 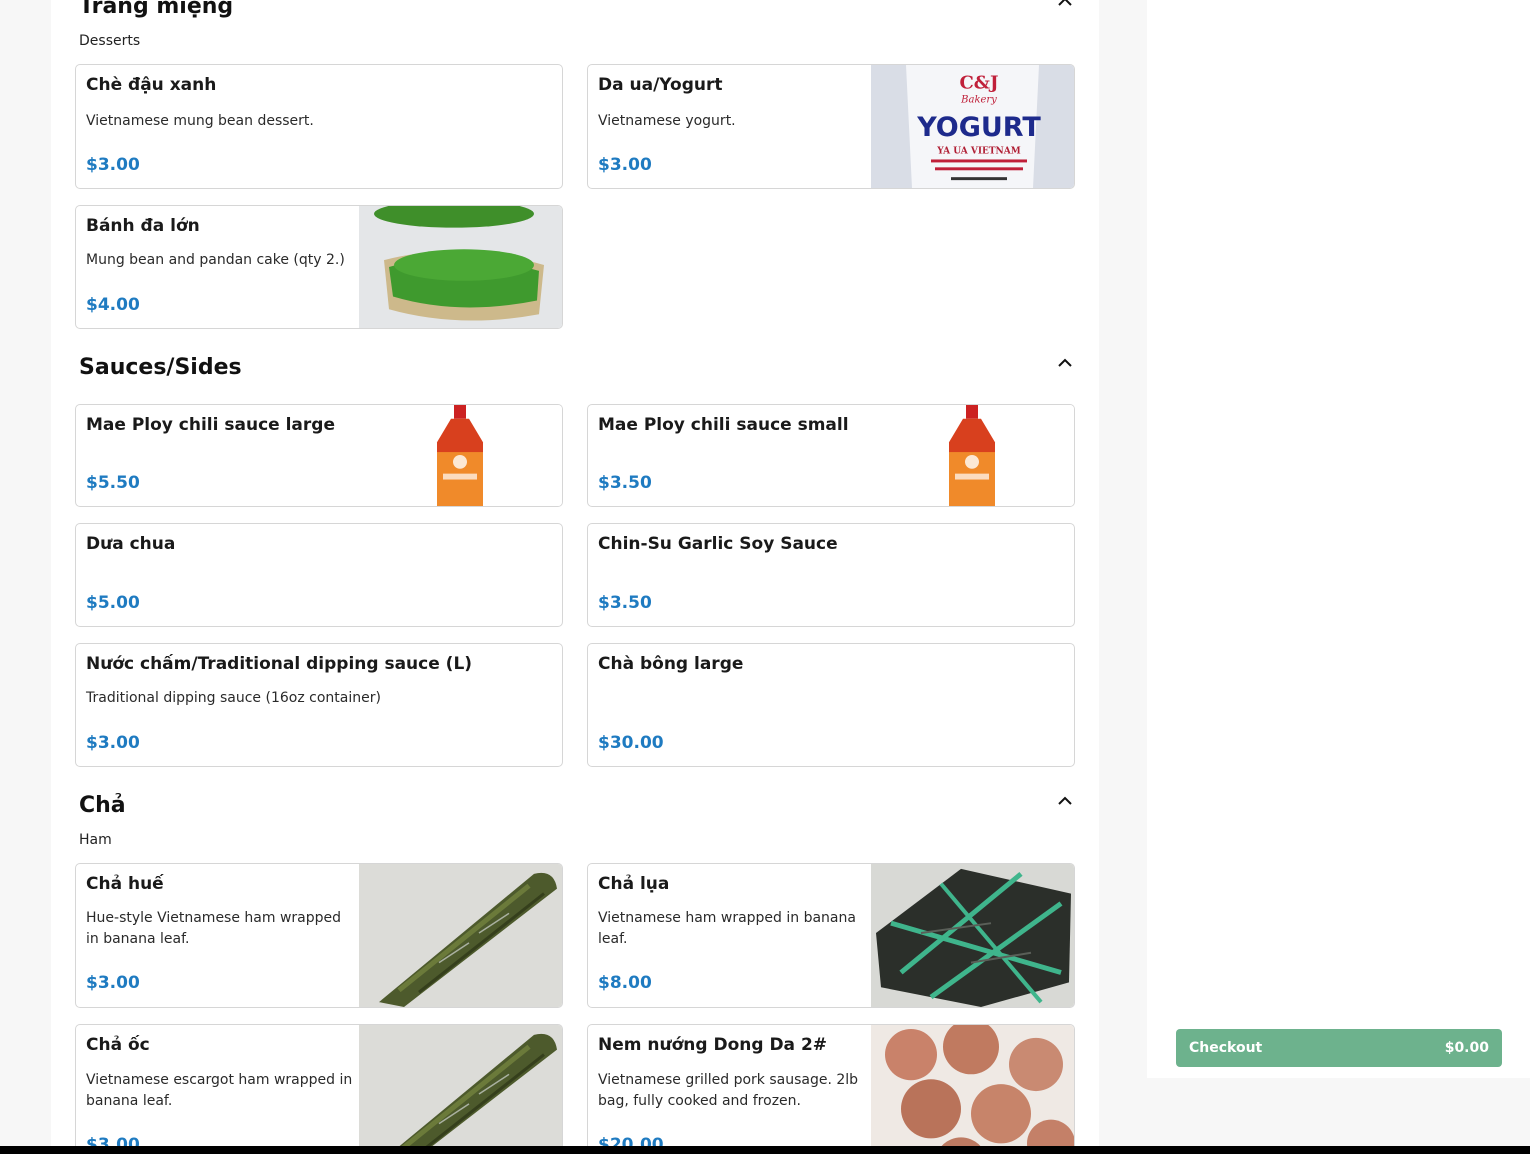 What do you see at coordinates (113, 305) in the screenshot?
I see `item-price: $4.00` at bounding box center [113, 305].